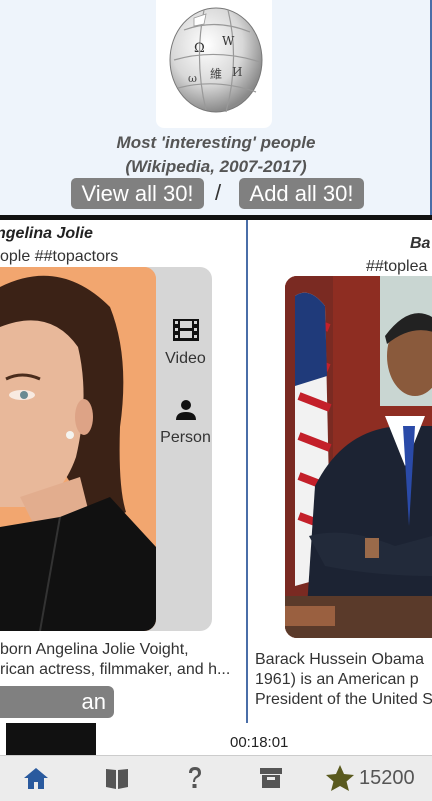  Describe the element at coordinates (199, 48) in the screenshot. I see `svg-text: Ω` at that location.